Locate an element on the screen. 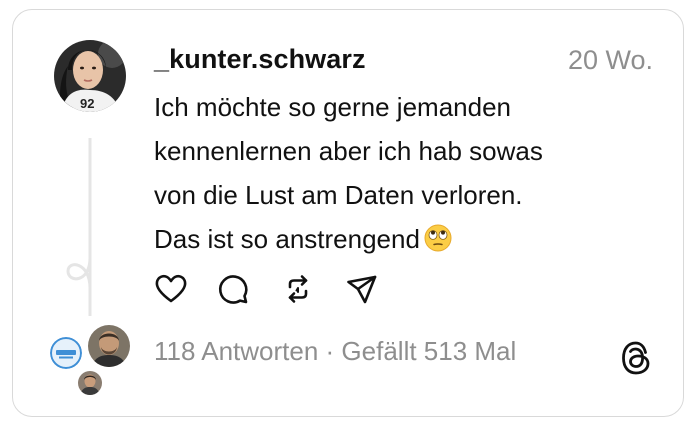 This screenshot has width=698, height=436. post-text-line: kennenlernen aber ich hab sowas is located at coordinates (348, 151).